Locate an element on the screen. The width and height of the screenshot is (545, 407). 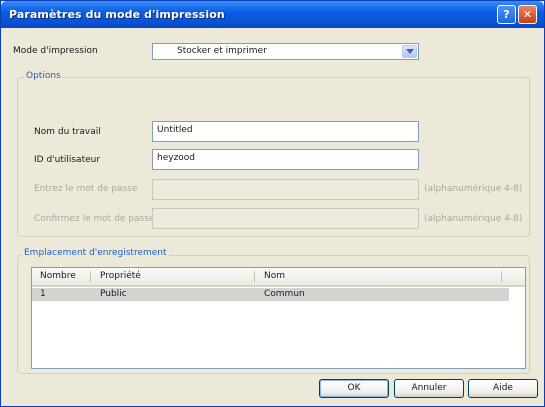
storage-group-title: Emplacement d'enregistrement is located at coordinates (95, 253).